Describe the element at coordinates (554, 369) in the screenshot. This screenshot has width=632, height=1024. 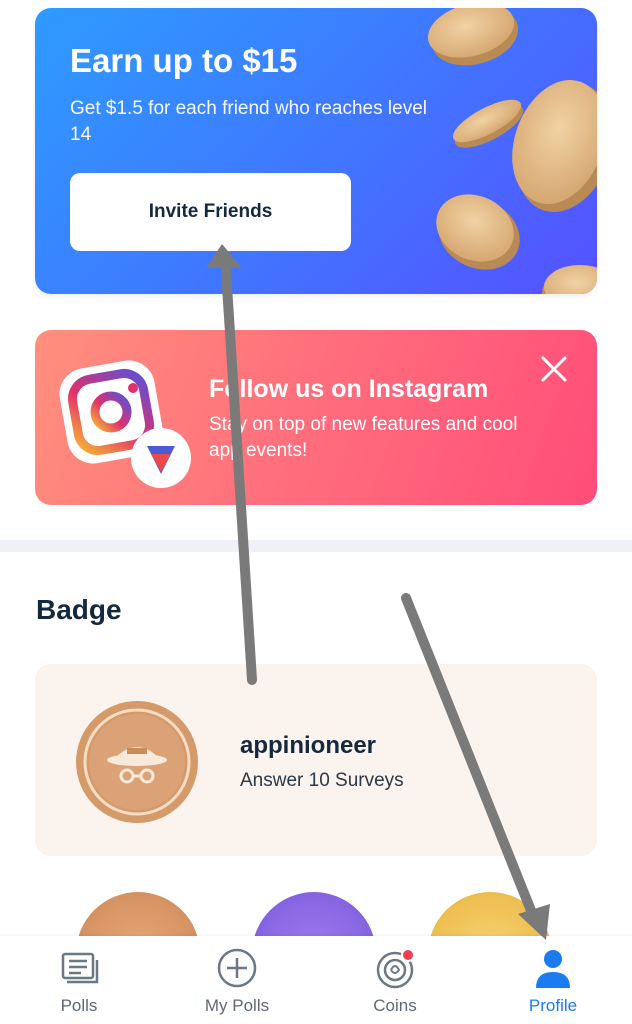
I see `close-icon` at that location.